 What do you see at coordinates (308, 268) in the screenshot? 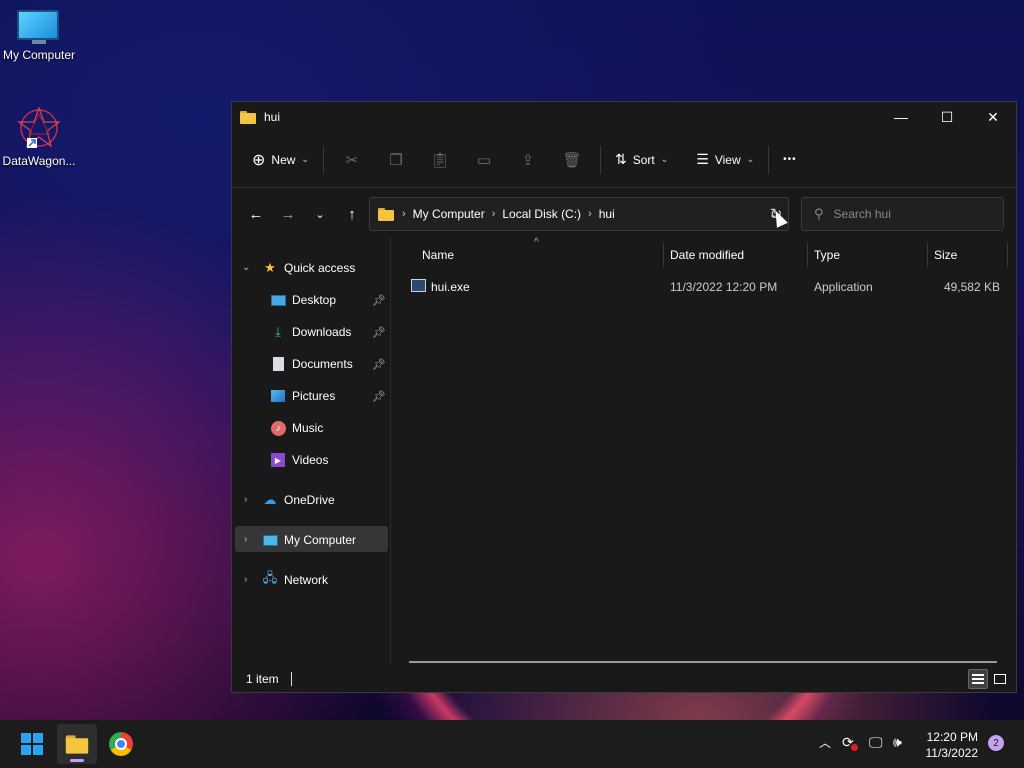
I see `sidebar-item-quick-access: ★ Quick access` at bounding box center [308, 268].